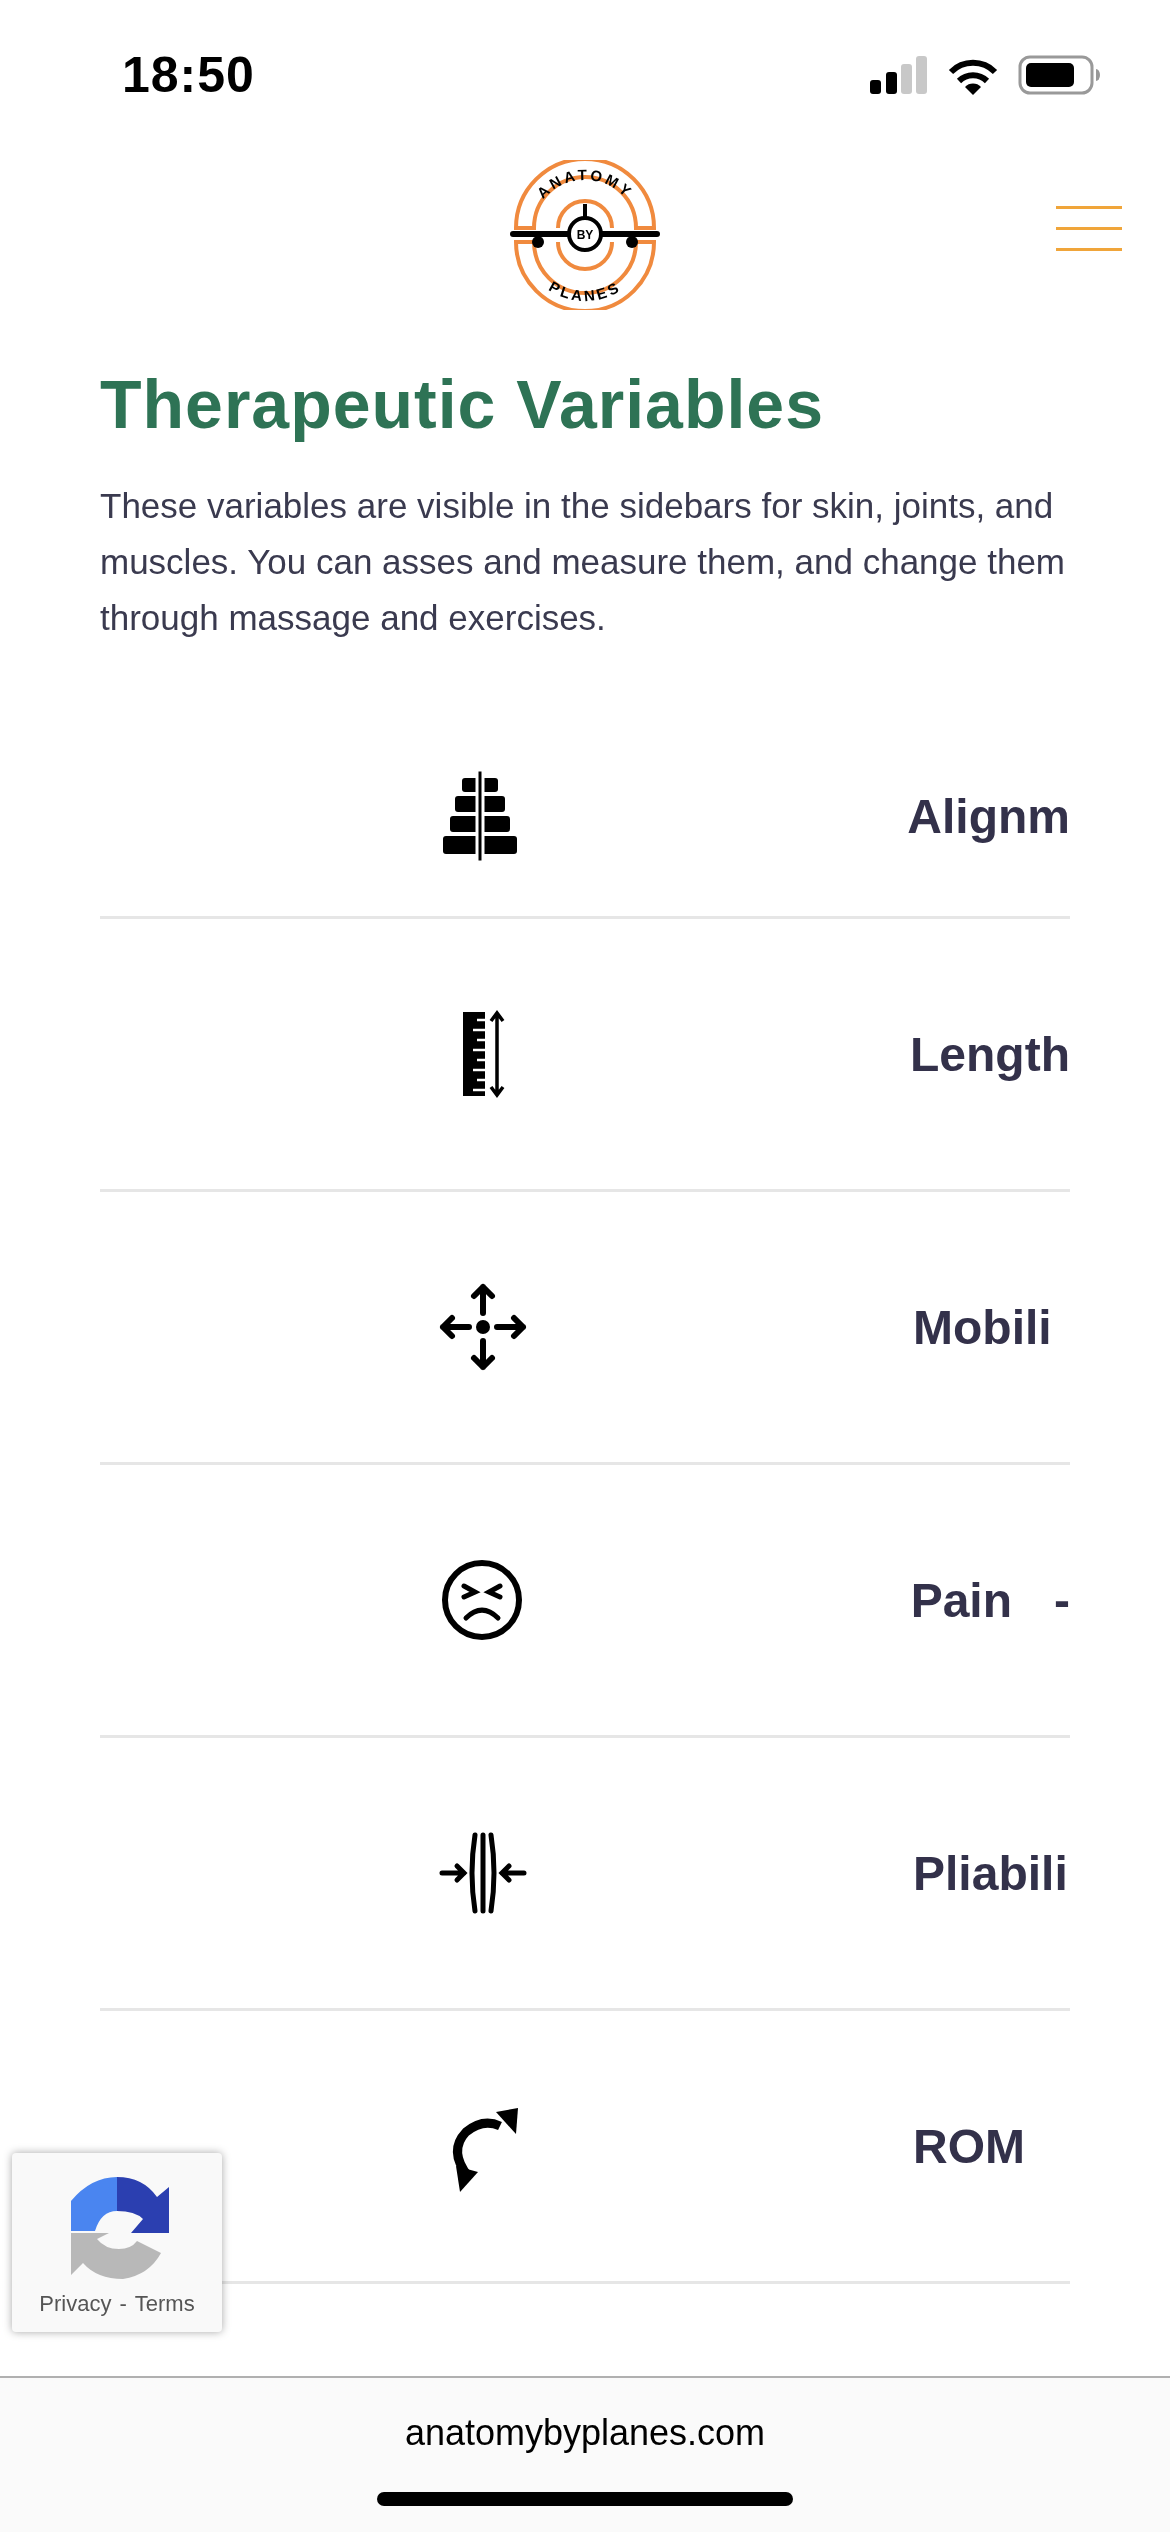 The width and height of the screenshot is (1170, 2532). What do you see at coordinates (990, 1054) in the screenshot?
I see `variable-label: Length` at bounding box center [990, 1054].